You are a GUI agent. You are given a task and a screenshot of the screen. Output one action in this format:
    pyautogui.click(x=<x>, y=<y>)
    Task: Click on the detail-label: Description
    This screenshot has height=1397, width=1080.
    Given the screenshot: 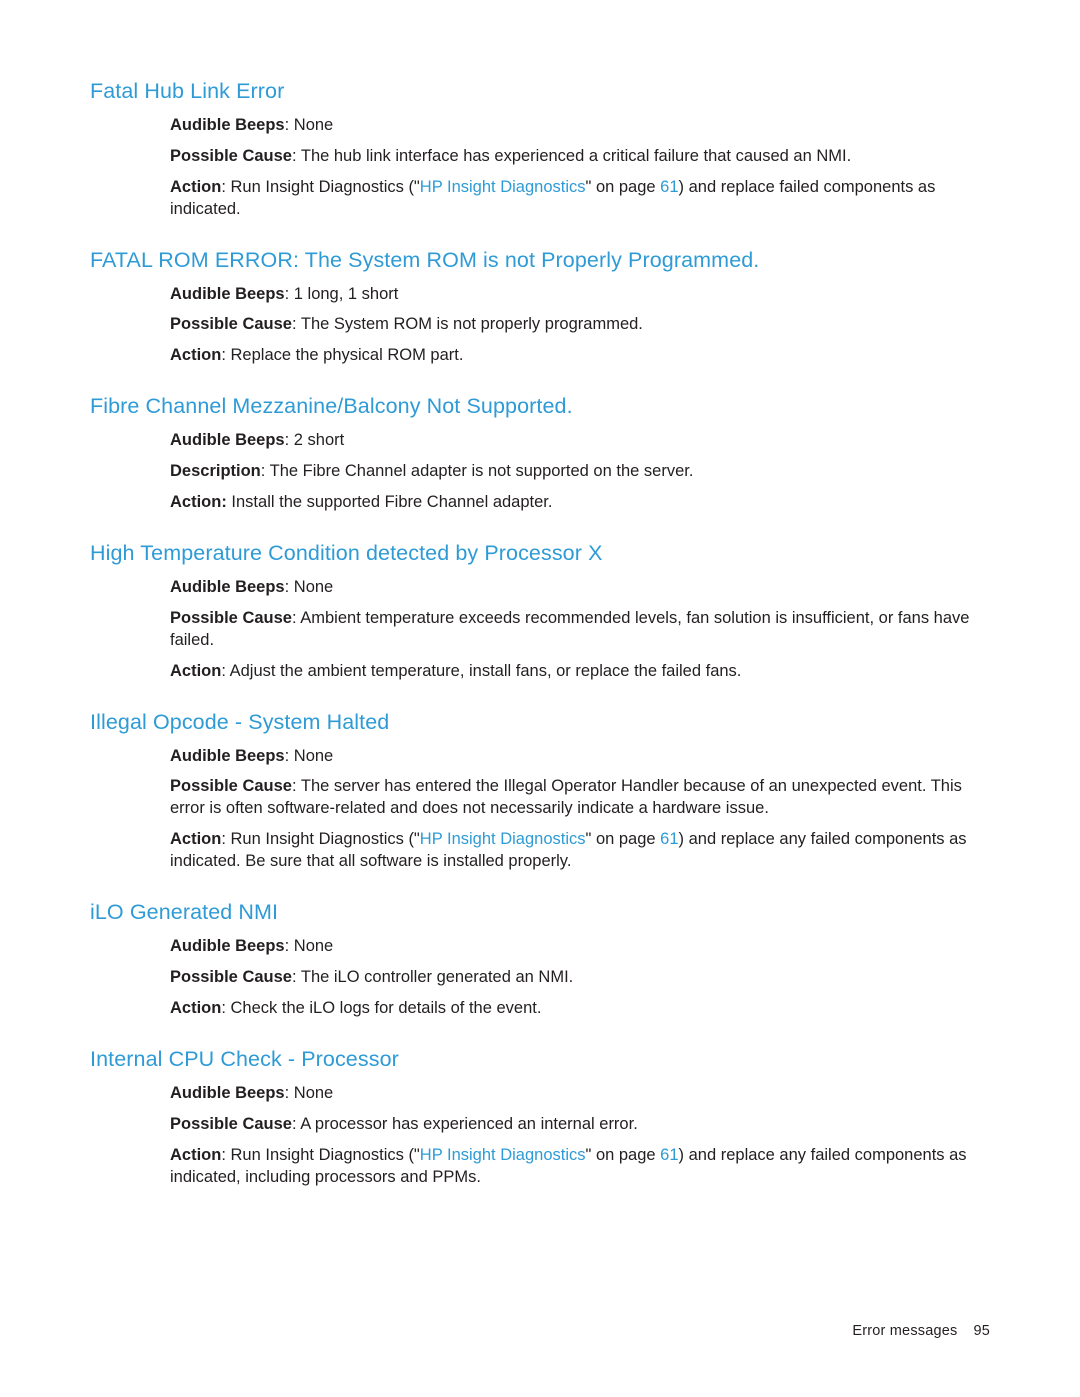 What is the action you would take?
    pyautogui.click(x=215, y=471)
    